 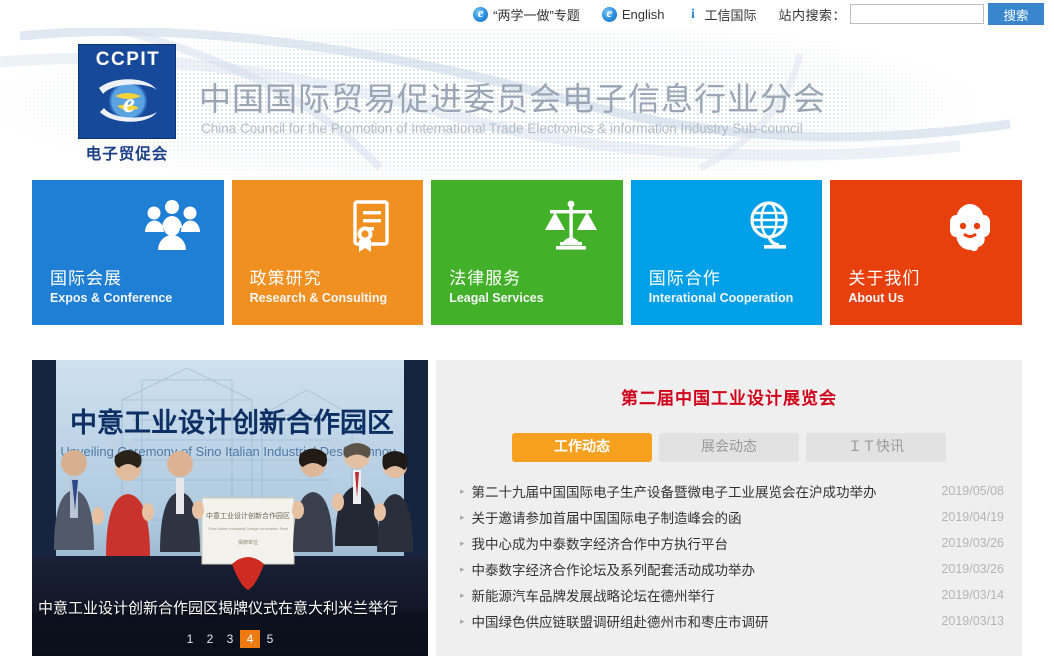 What do you see at coordinates (128, 59) in the screenshot?
I see `logo-ccpit-text: CCPIT` at bounding box center [128, 59].